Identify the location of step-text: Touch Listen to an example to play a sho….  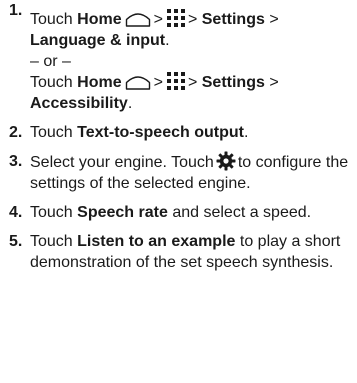
(191, 252).